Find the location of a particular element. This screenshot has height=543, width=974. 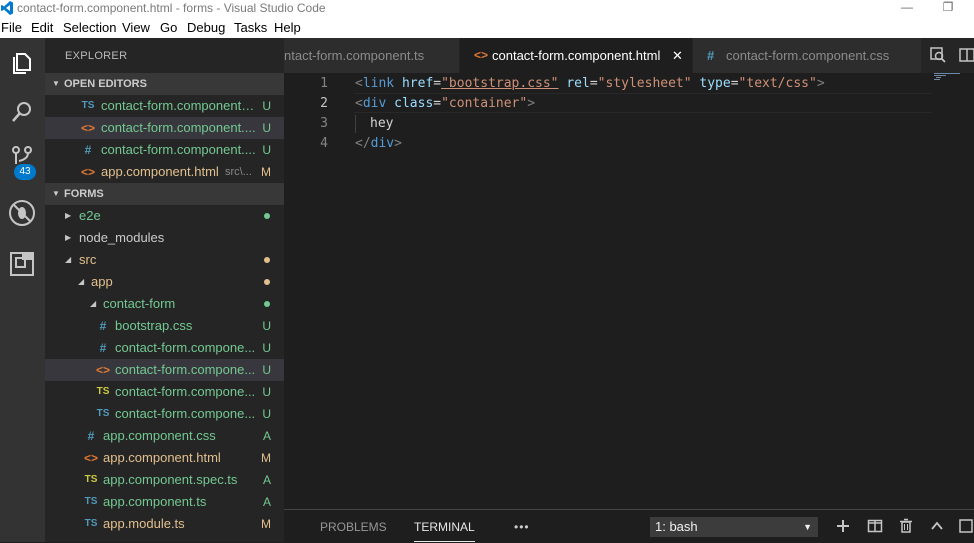

token: </ is located at coordinates (363, 143).